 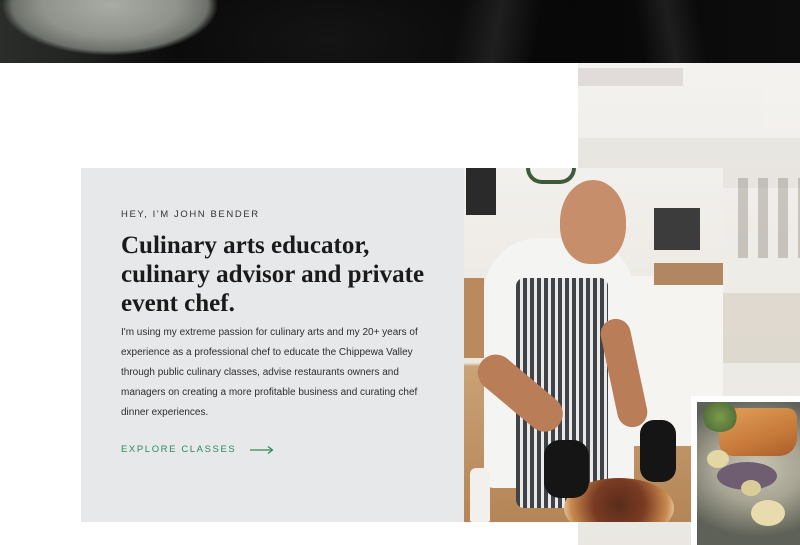 I want to click on intro-eyebrow: HEY, I'M JOHN BENDER, so click(x=190, y=214).